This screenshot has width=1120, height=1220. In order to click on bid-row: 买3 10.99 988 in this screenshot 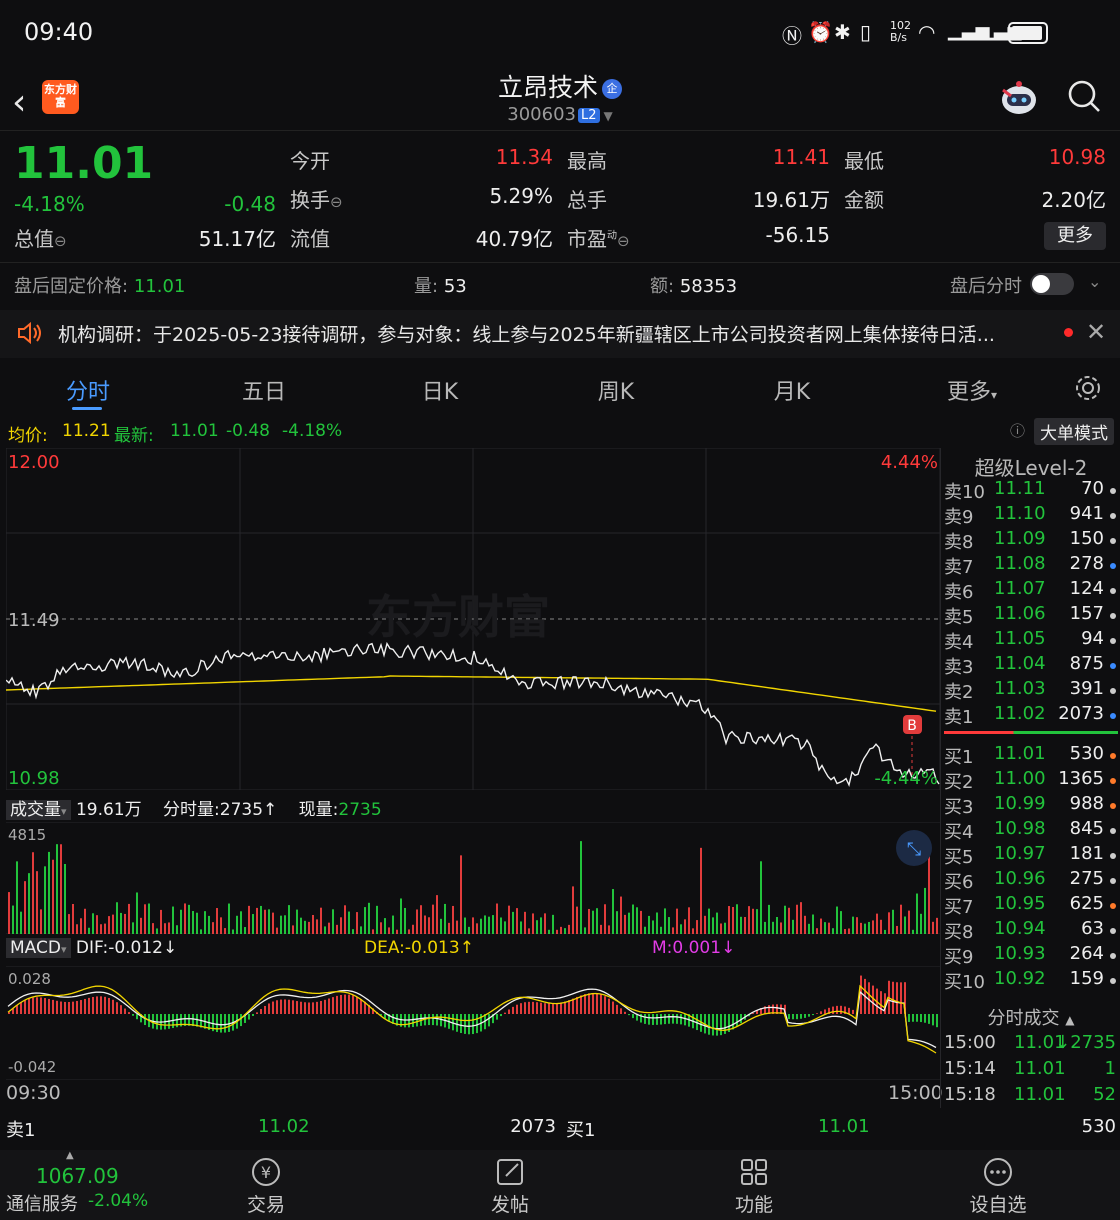, I will do `click(1032, 805)`.